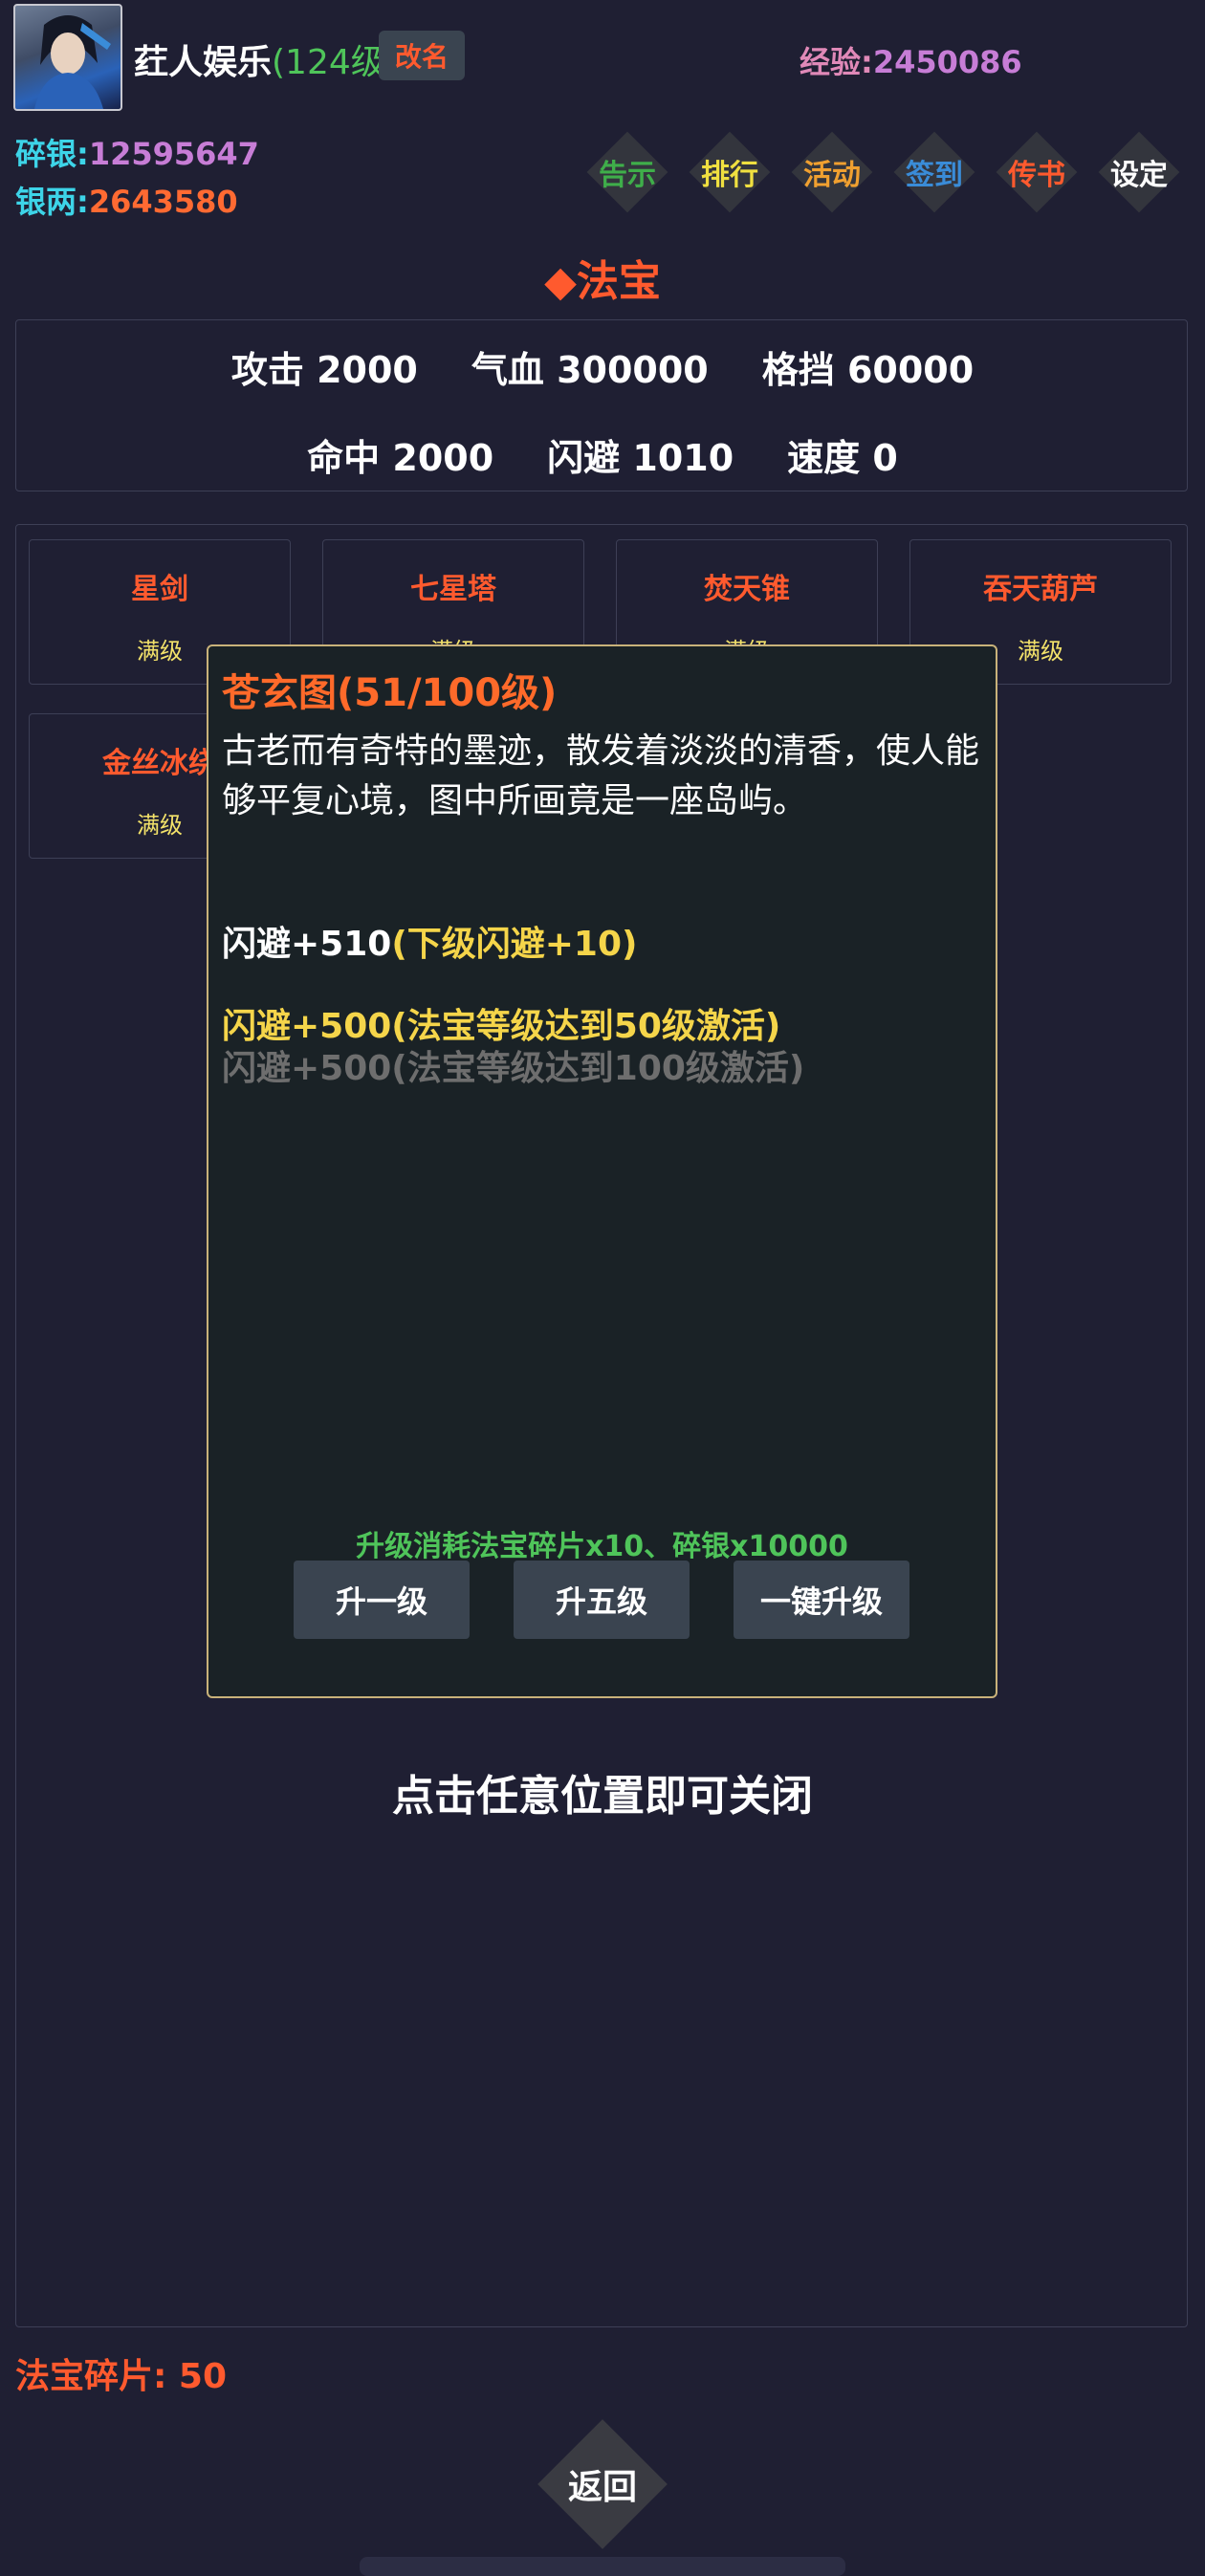 Image resolution: width=1205 pixels, height=2576 pixels. I want to click on exp-value: 2450086, so click(947, 62).